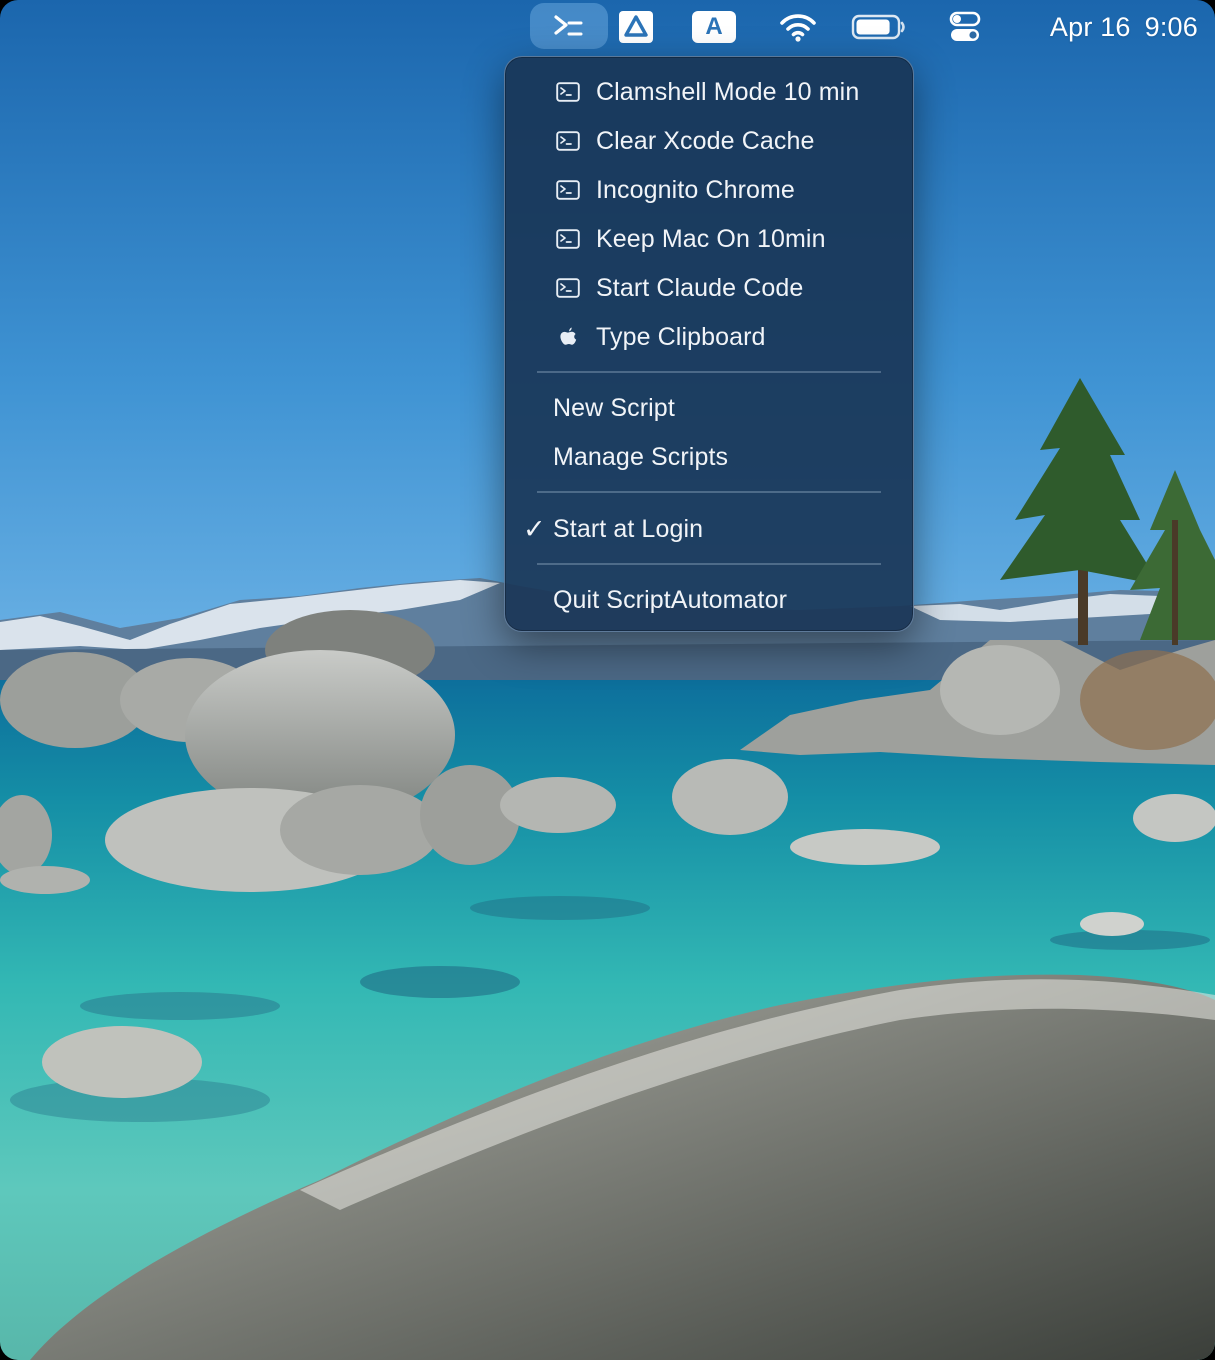 The image size is (1215, 1360). What do you see at coordinates (705, 140) in the screenshot?
I see `menu-item-label: Clear Xcode Cache` at bounding box center [705, 140].